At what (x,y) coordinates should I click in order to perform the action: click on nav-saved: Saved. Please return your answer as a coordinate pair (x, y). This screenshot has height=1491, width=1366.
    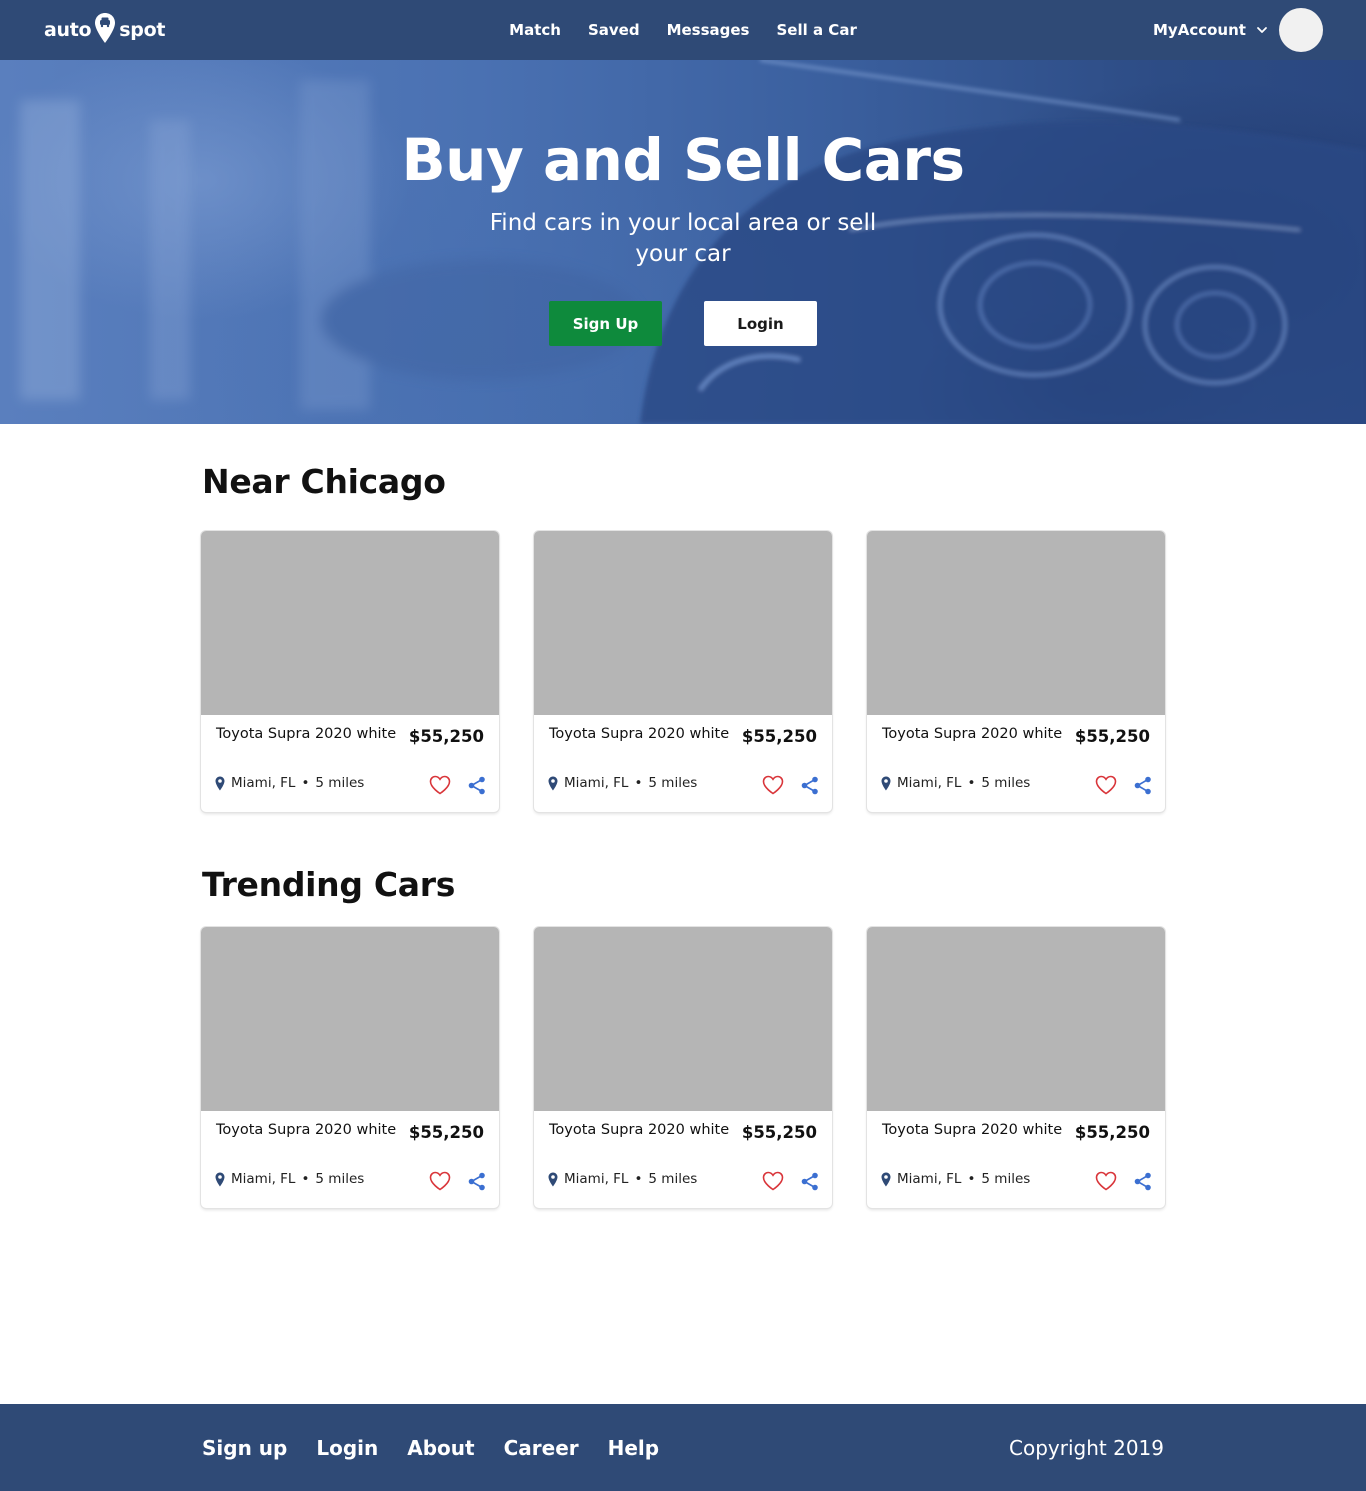
    Looking at the image, I should click on (614, 30).